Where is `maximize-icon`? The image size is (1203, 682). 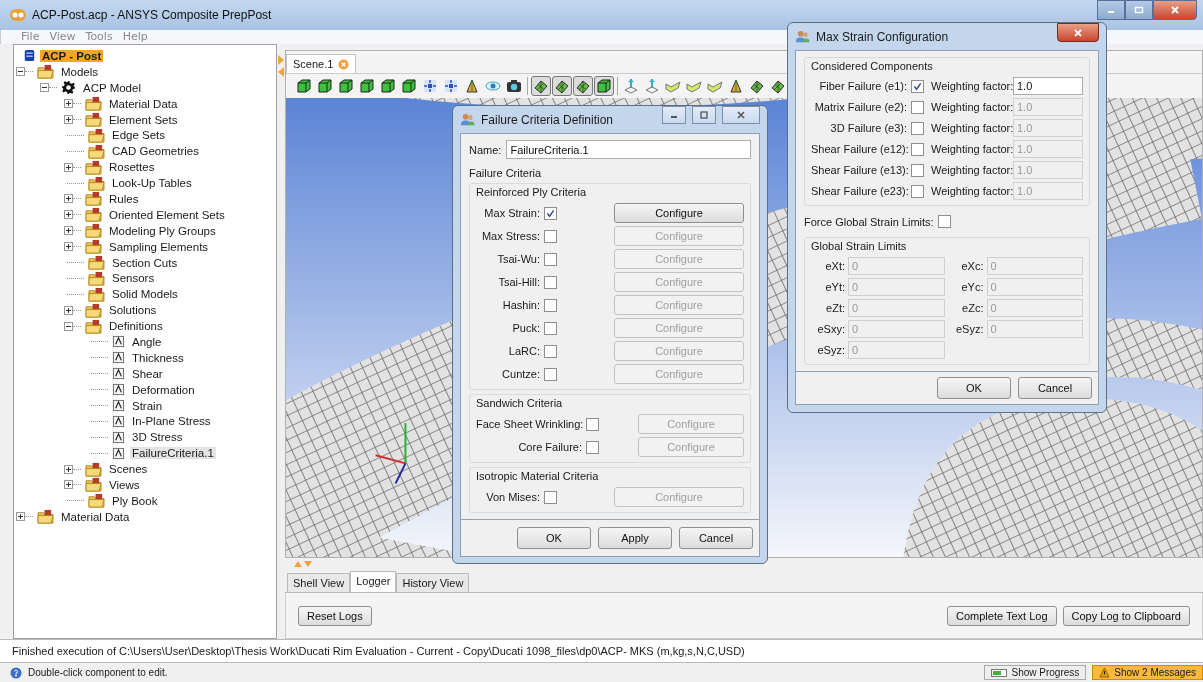 maximize-icon is located at coordinates (704, 115).